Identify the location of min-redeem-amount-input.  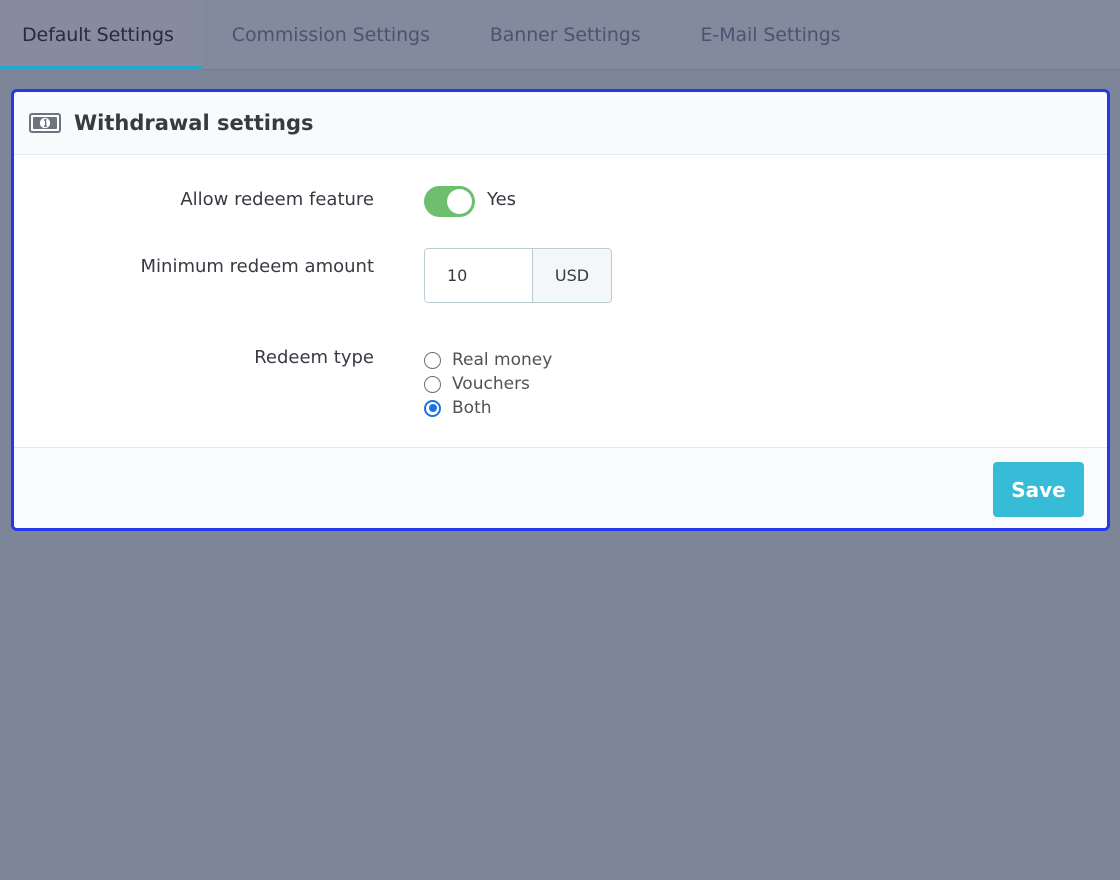
(478, 275).